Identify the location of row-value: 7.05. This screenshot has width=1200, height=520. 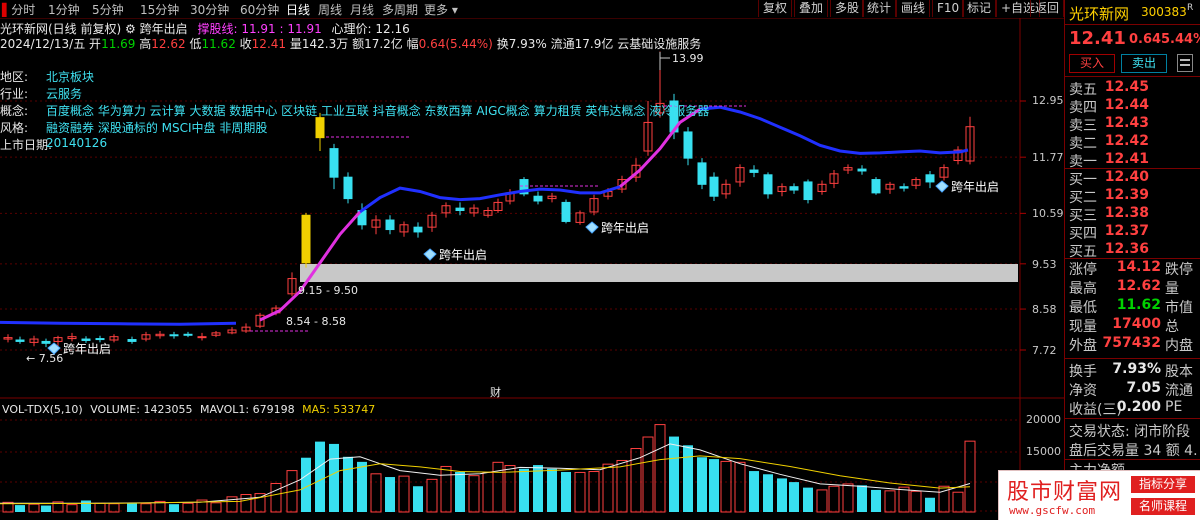
(1143, 388).